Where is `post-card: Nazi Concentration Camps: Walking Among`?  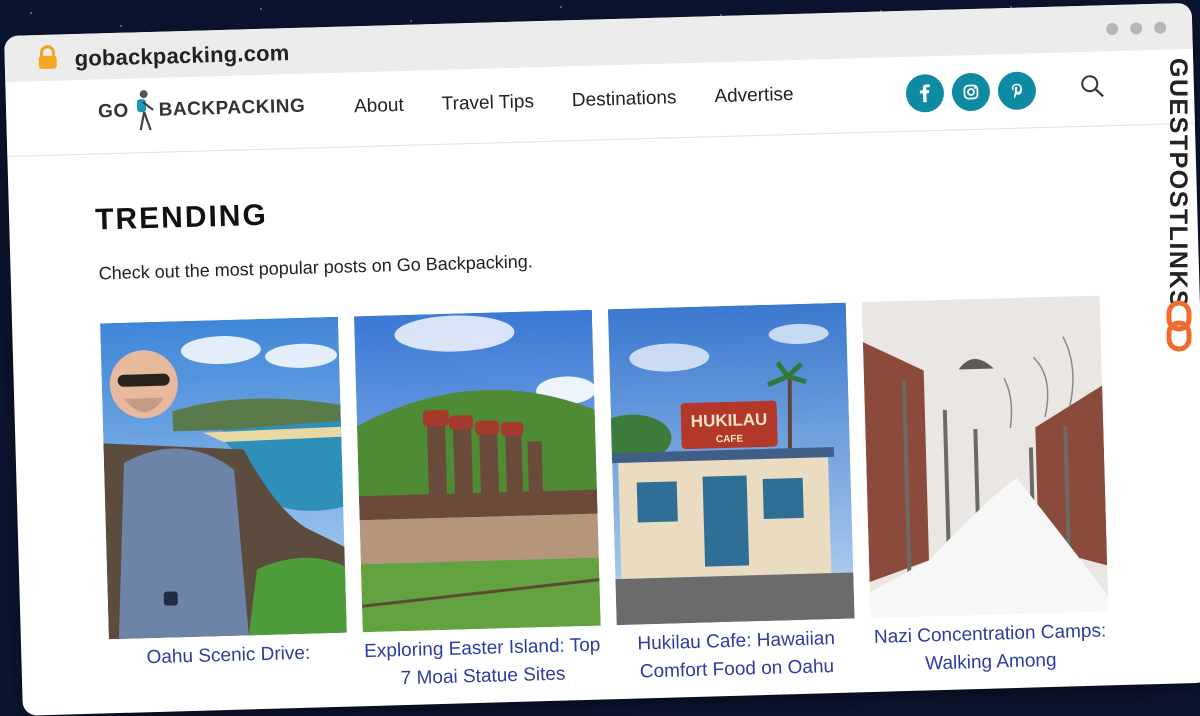 post-card: Nazi Concentration Camps: Walking Among is located at coordinates (985, 487).